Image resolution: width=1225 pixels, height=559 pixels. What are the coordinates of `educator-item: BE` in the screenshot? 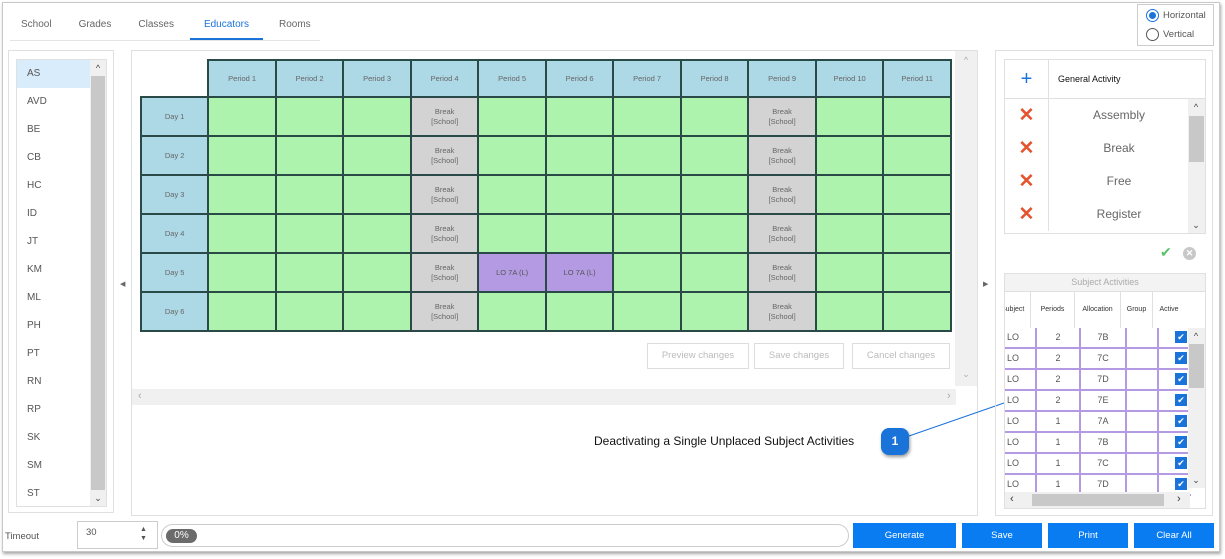 It's located at (54, 130).